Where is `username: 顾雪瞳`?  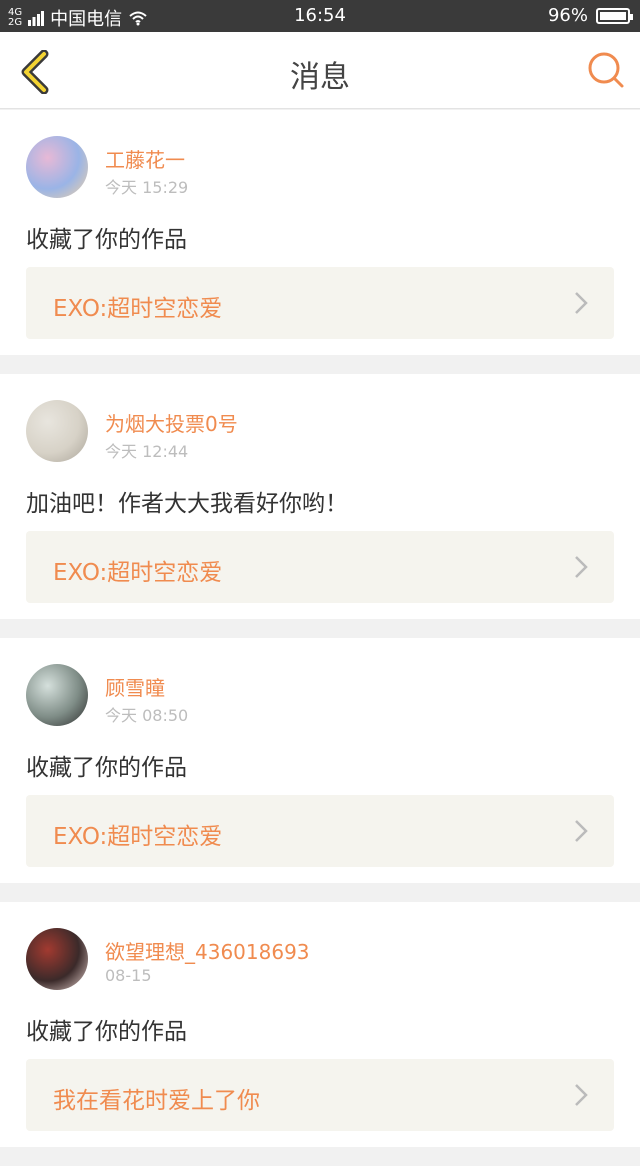
username: 顾雪瞳 is located at coordinates (135, 686).